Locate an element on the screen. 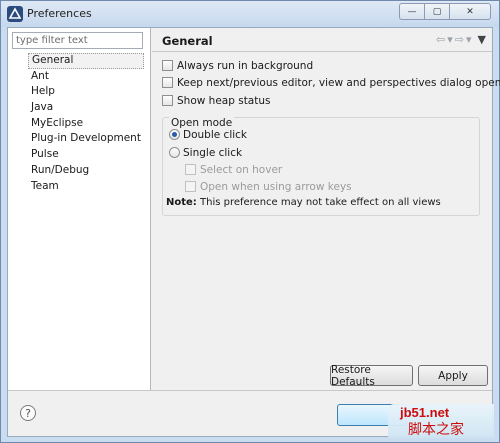 This screenshot has height=443, width=500. run-in-background-label: Always run in background is located at coordinates (245, 65).